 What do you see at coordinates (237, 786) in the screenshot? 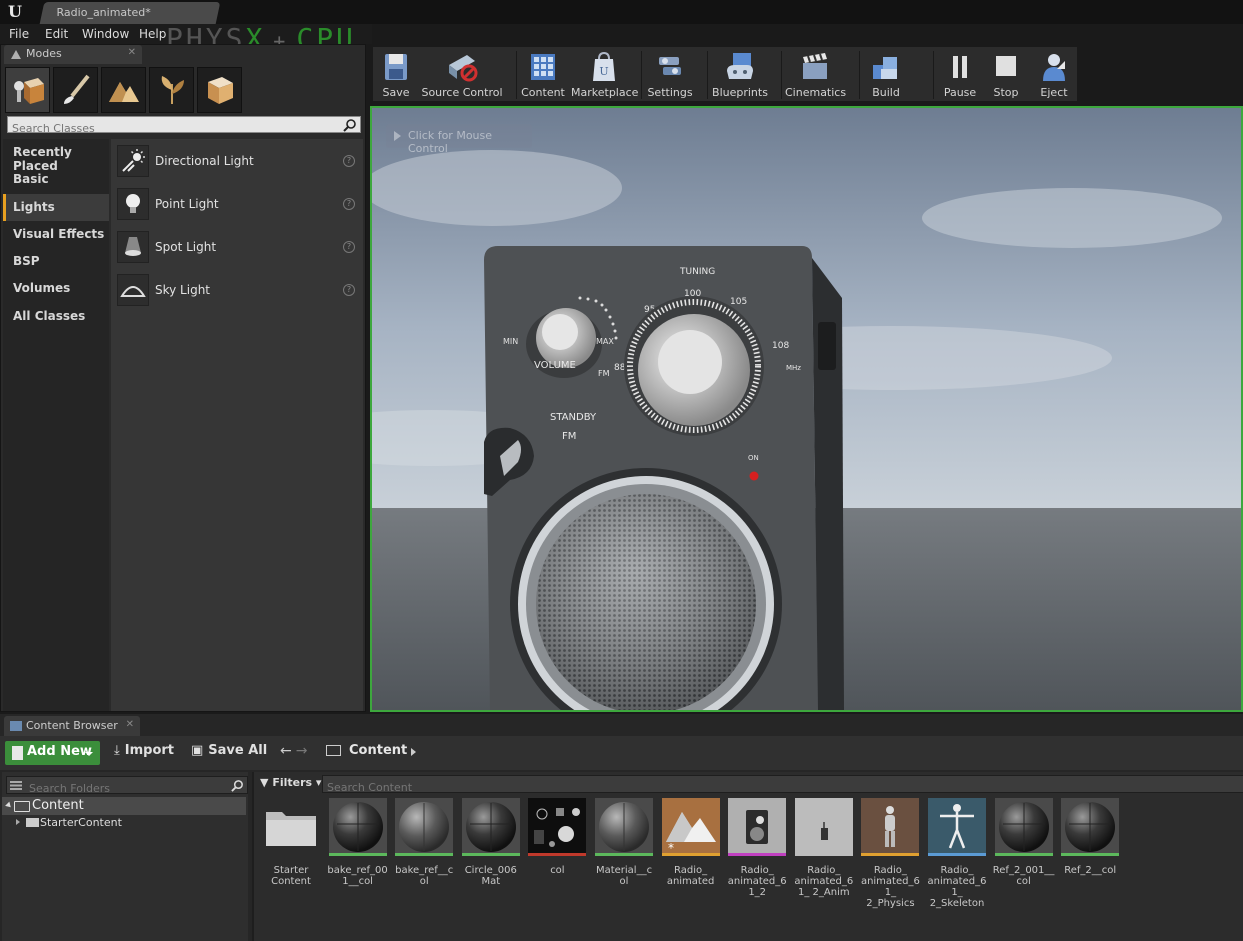
I see `search-icon` at bounding box center [237, 786].